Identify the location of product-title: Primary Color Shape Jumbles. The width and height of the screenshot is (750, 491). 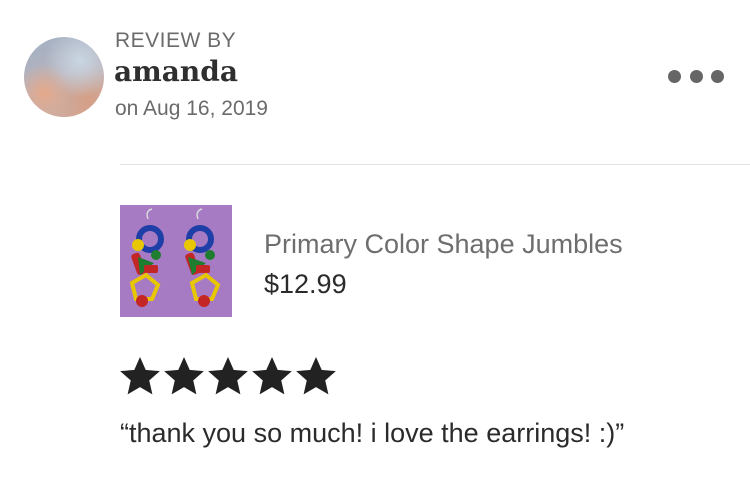
(443, 244).